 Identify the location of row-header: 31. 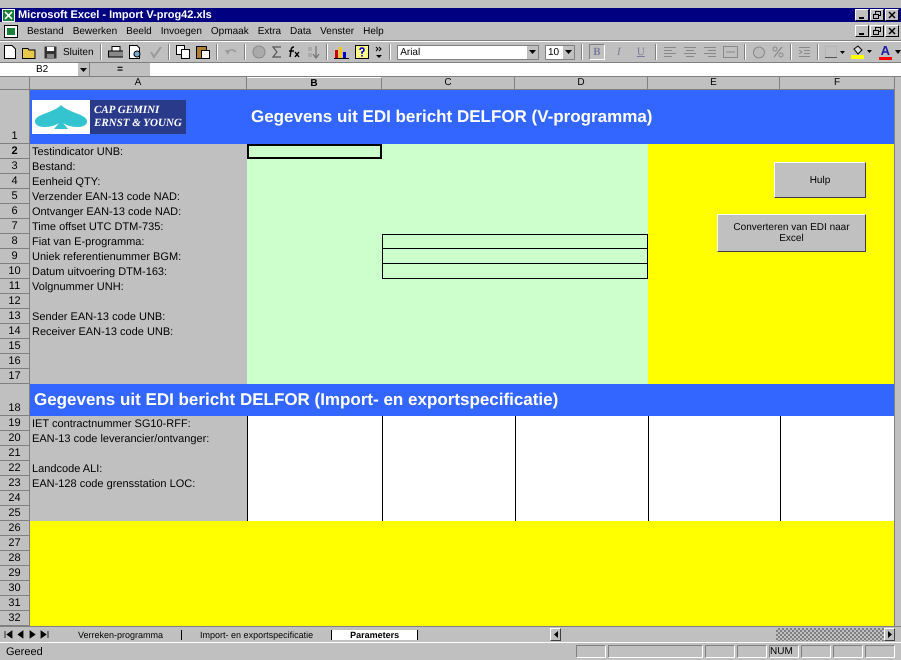
(15, 603).